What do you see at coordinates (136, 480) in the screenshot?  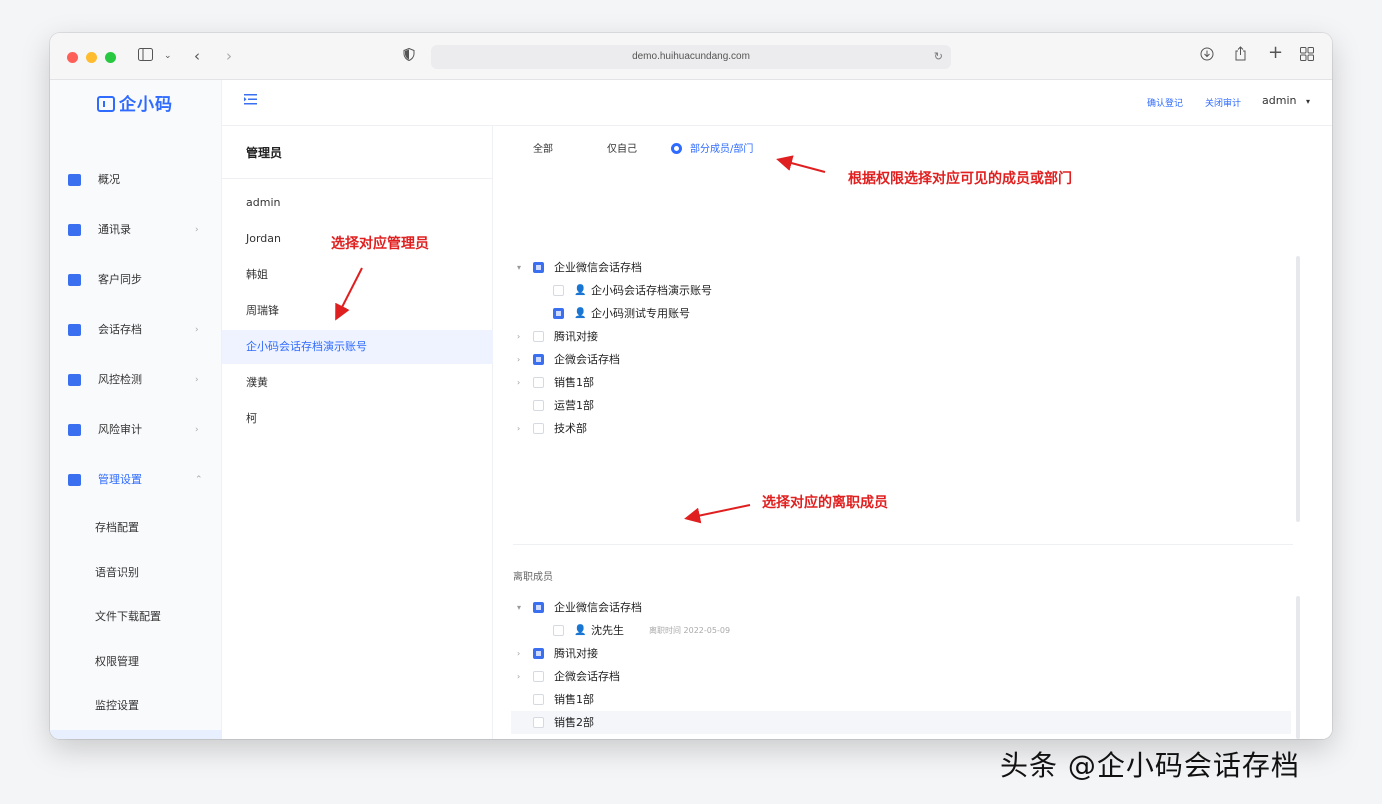 I see `sidebar-item-6: 管理设置 ⌃` at bounding box center [136, 480].